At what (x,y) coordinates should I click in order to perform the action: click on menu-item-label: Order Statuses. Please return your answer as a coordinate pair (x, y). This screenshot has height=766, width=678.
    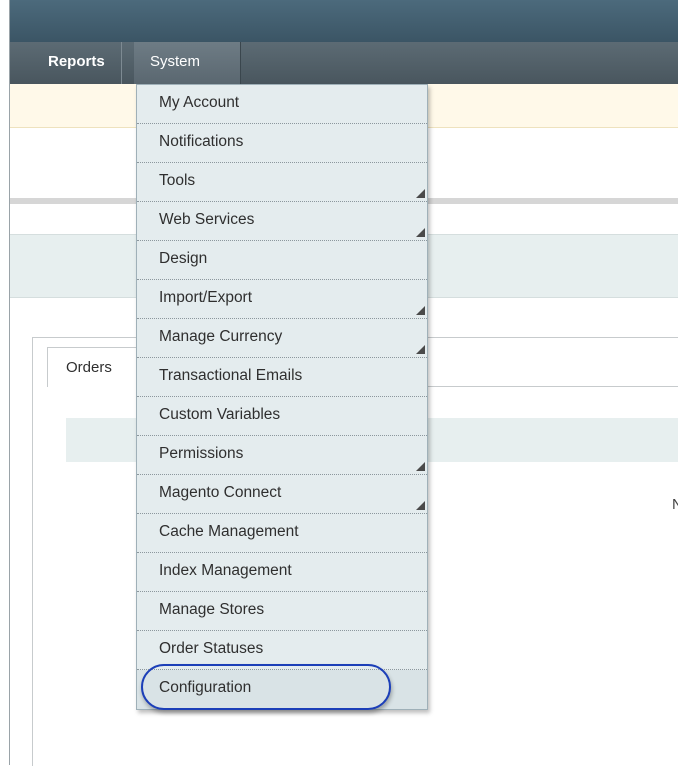
    Looking at the image, I should click on (211, 648).